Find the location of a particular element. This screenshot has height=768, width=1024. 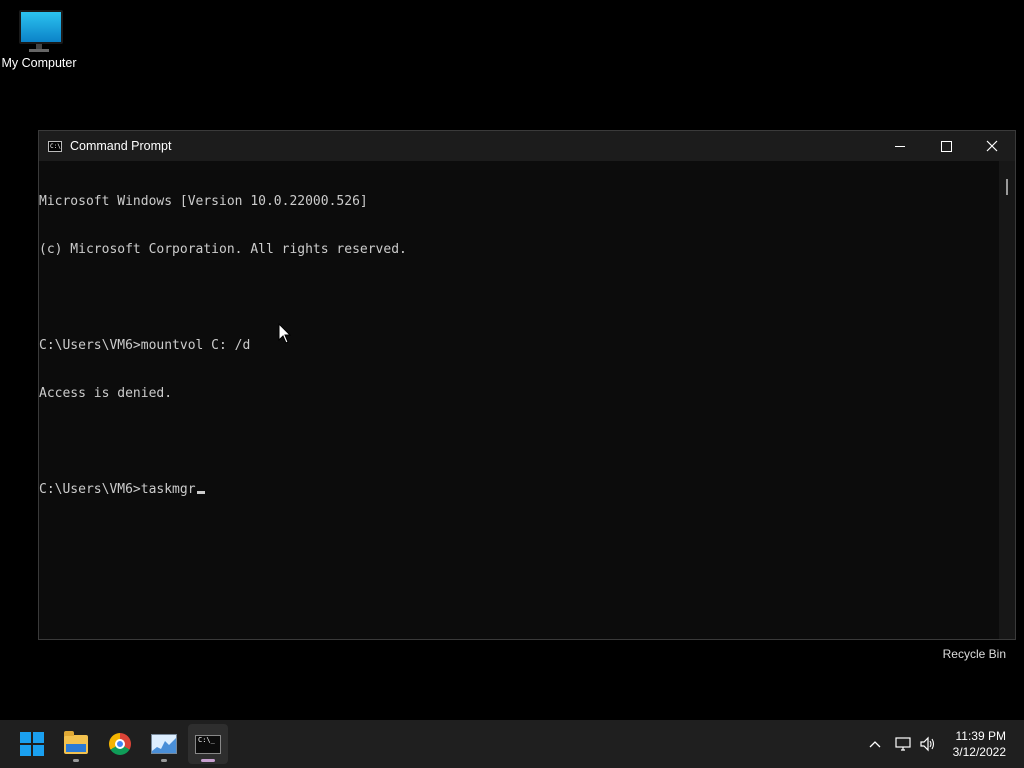

maximize-icon is located at coordinates (946, 146).